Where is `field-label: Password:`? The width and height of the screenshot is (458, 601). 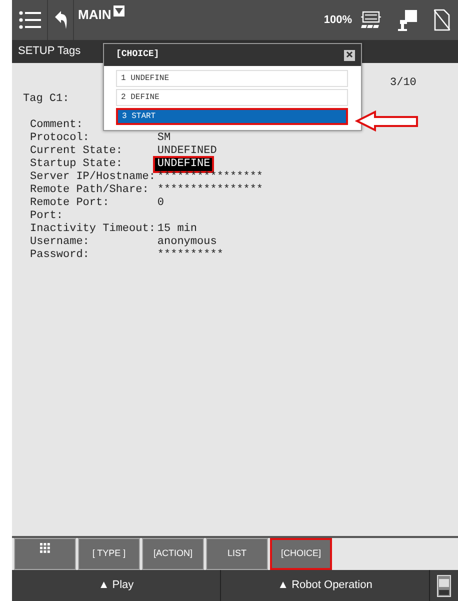 field-label: Password: is located at coordinates (60, 255).